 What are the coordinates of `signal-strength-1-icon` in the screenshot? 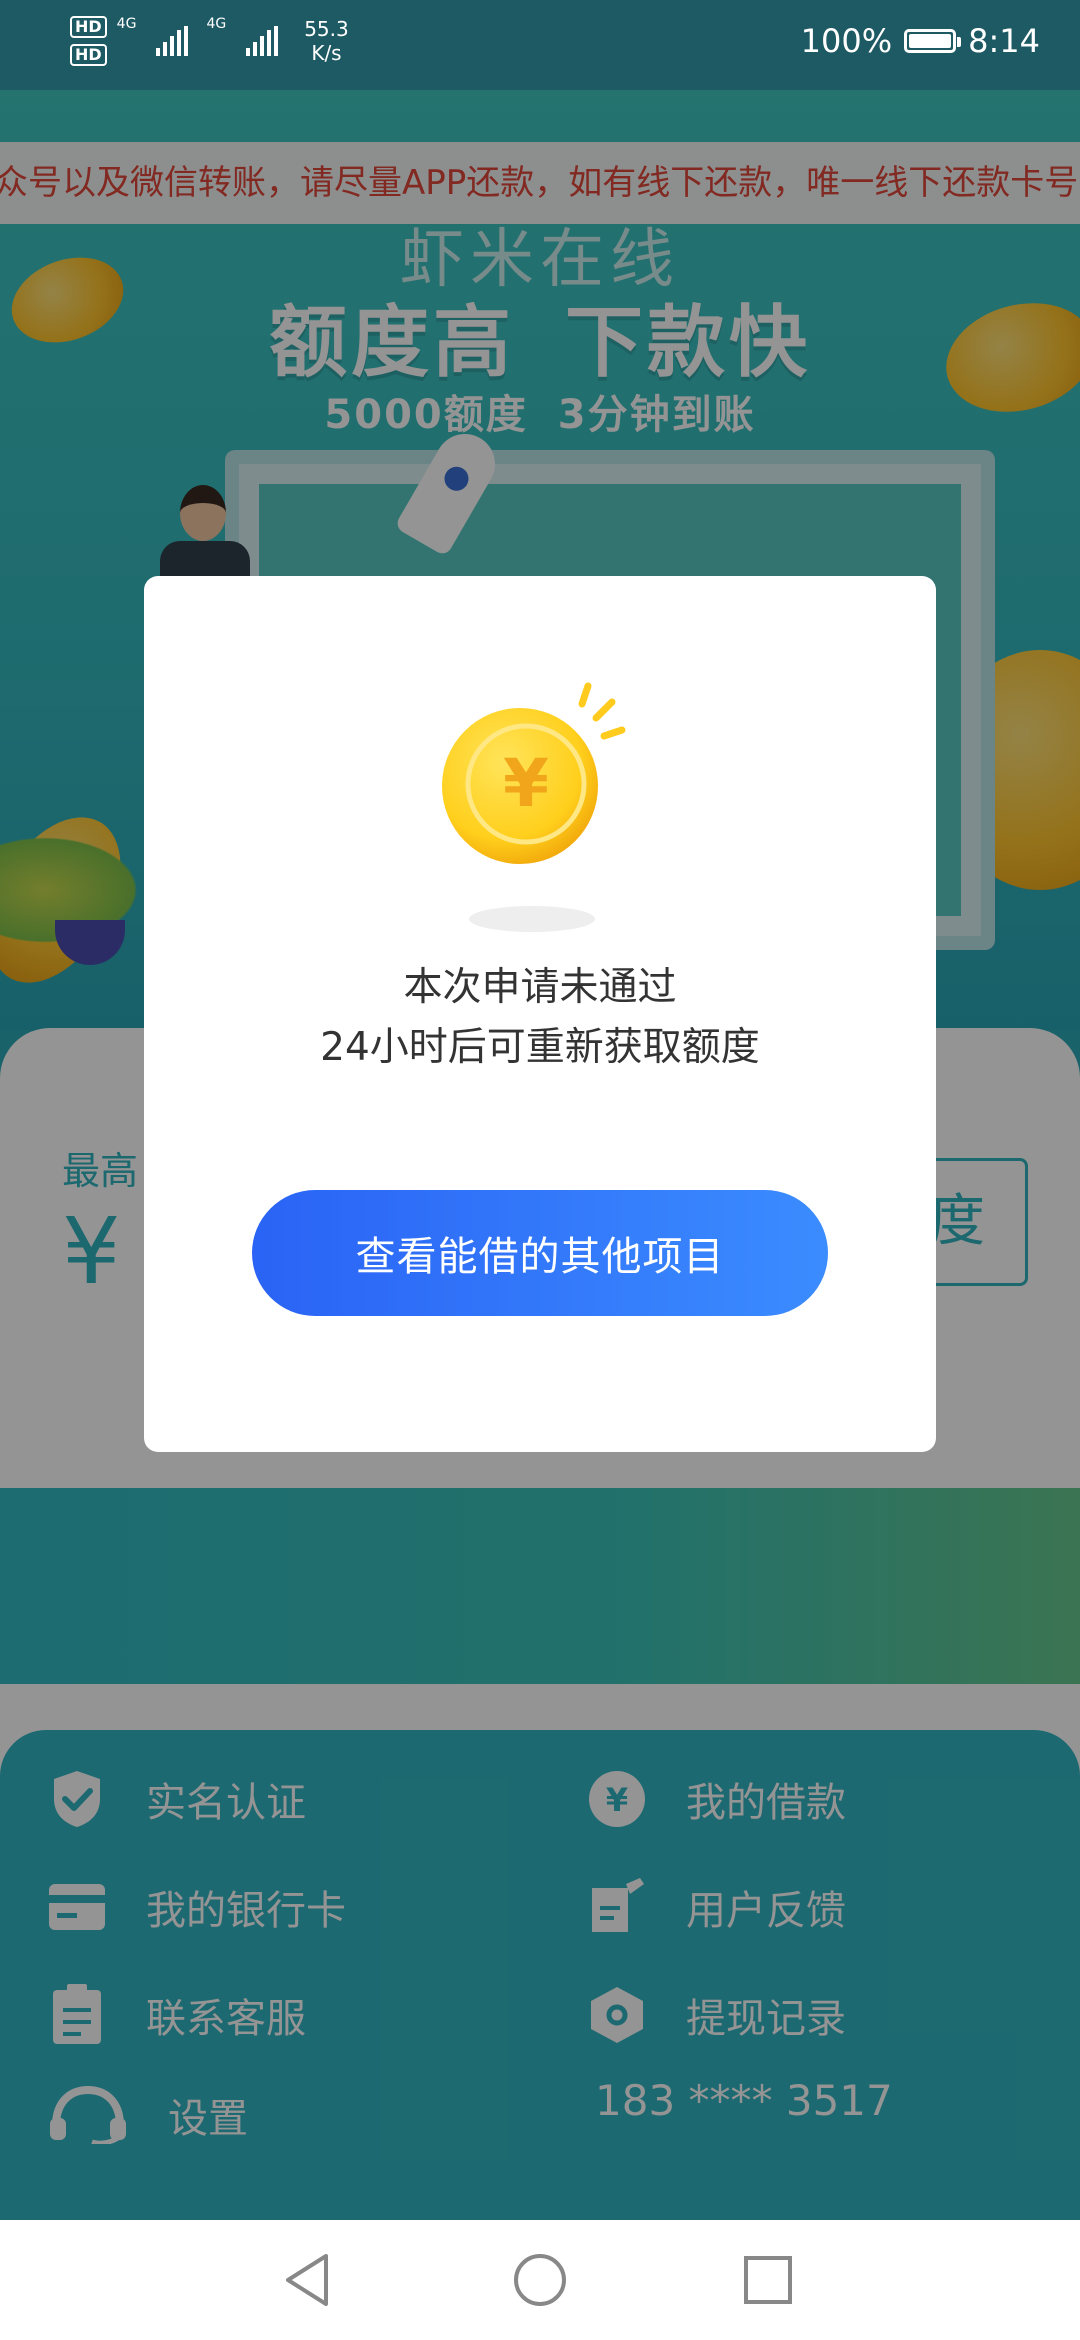 It's located at (172, 41).